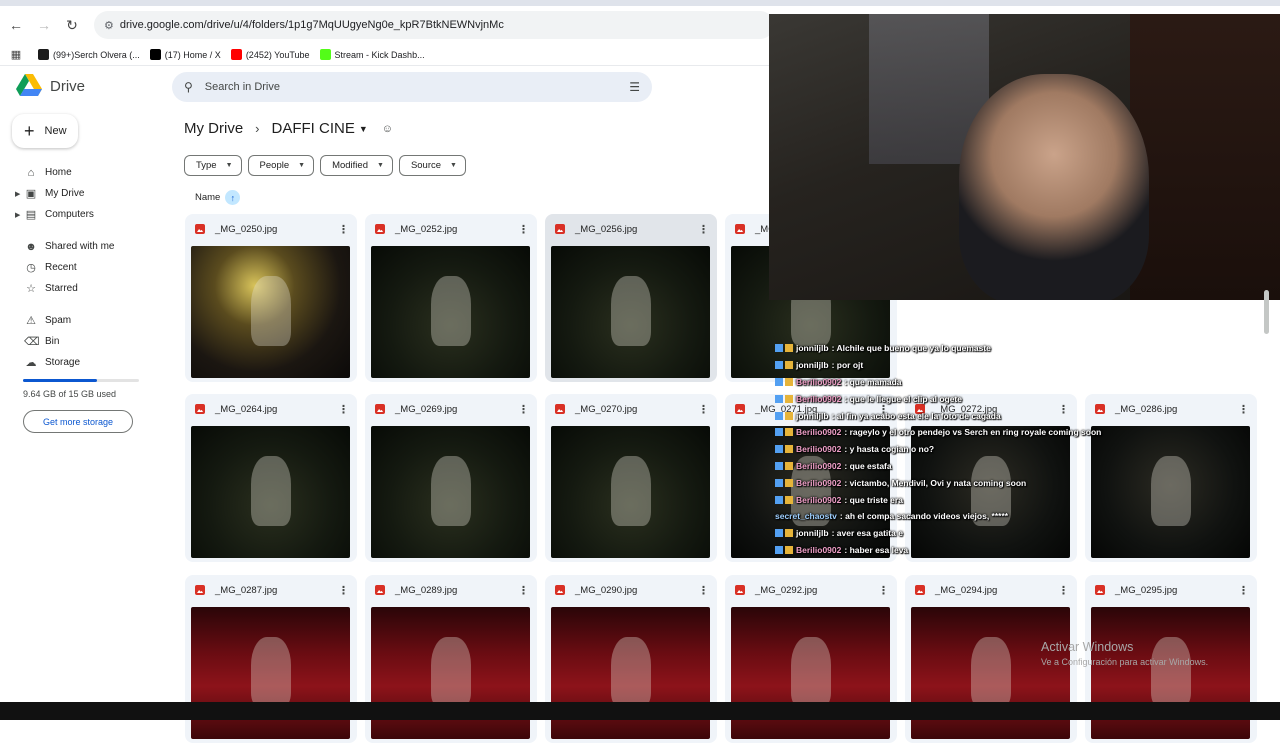 This screenshot has height=743, width=1280. Describe the element at coordinates (218, 197) in the screenshot. I see `sort-by-name: Name ↑` at that location.